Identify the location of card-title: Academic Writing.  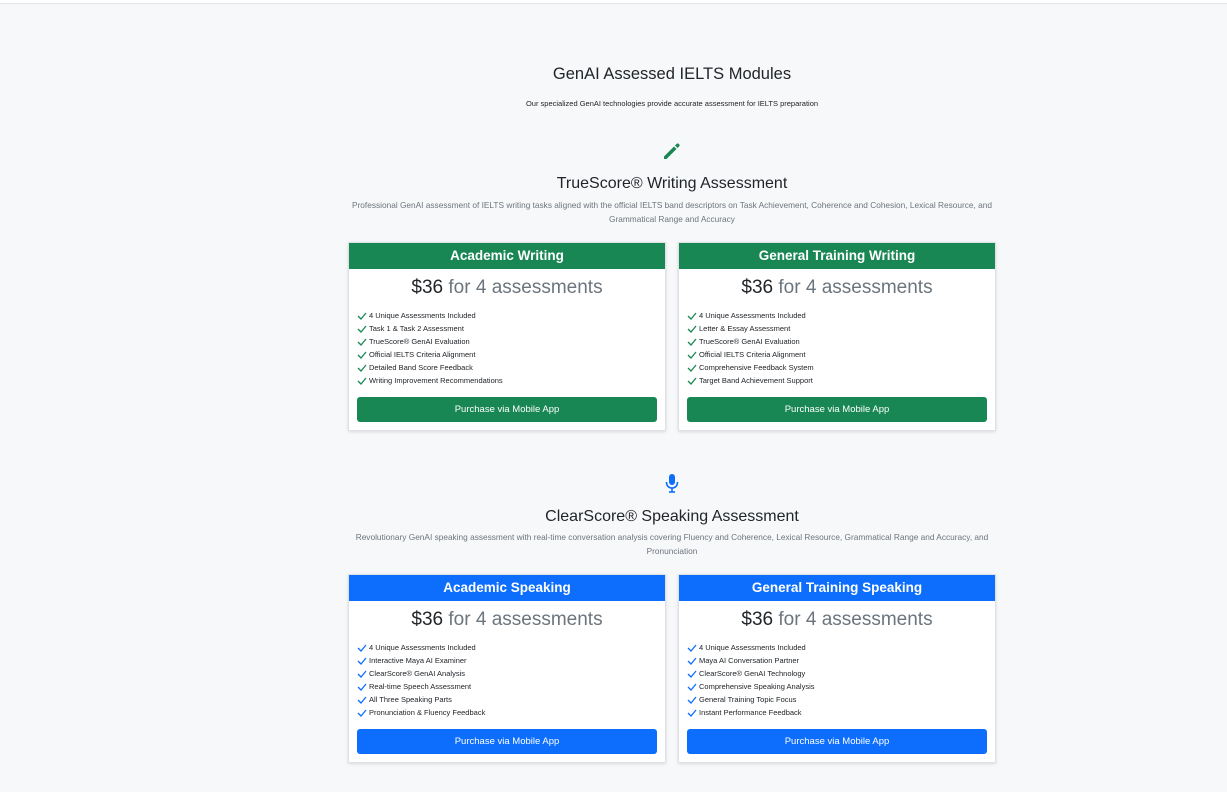
(507, 256).